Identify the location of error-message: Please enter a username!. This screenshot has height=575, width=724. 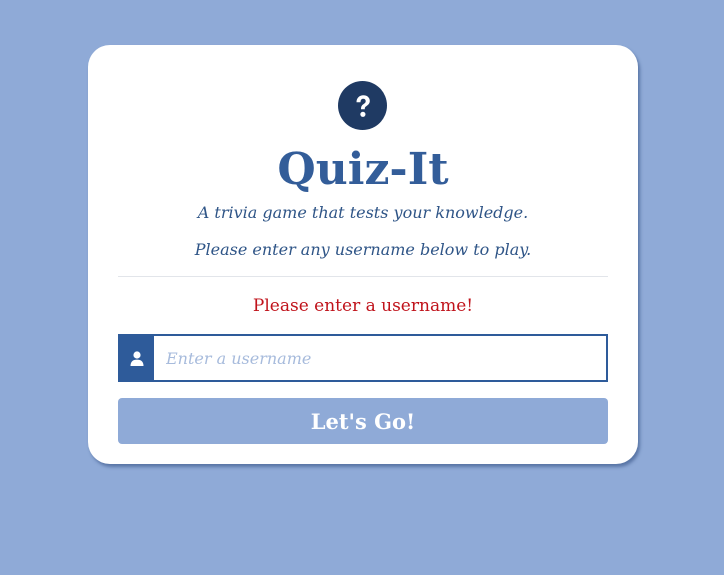
(363, 306).